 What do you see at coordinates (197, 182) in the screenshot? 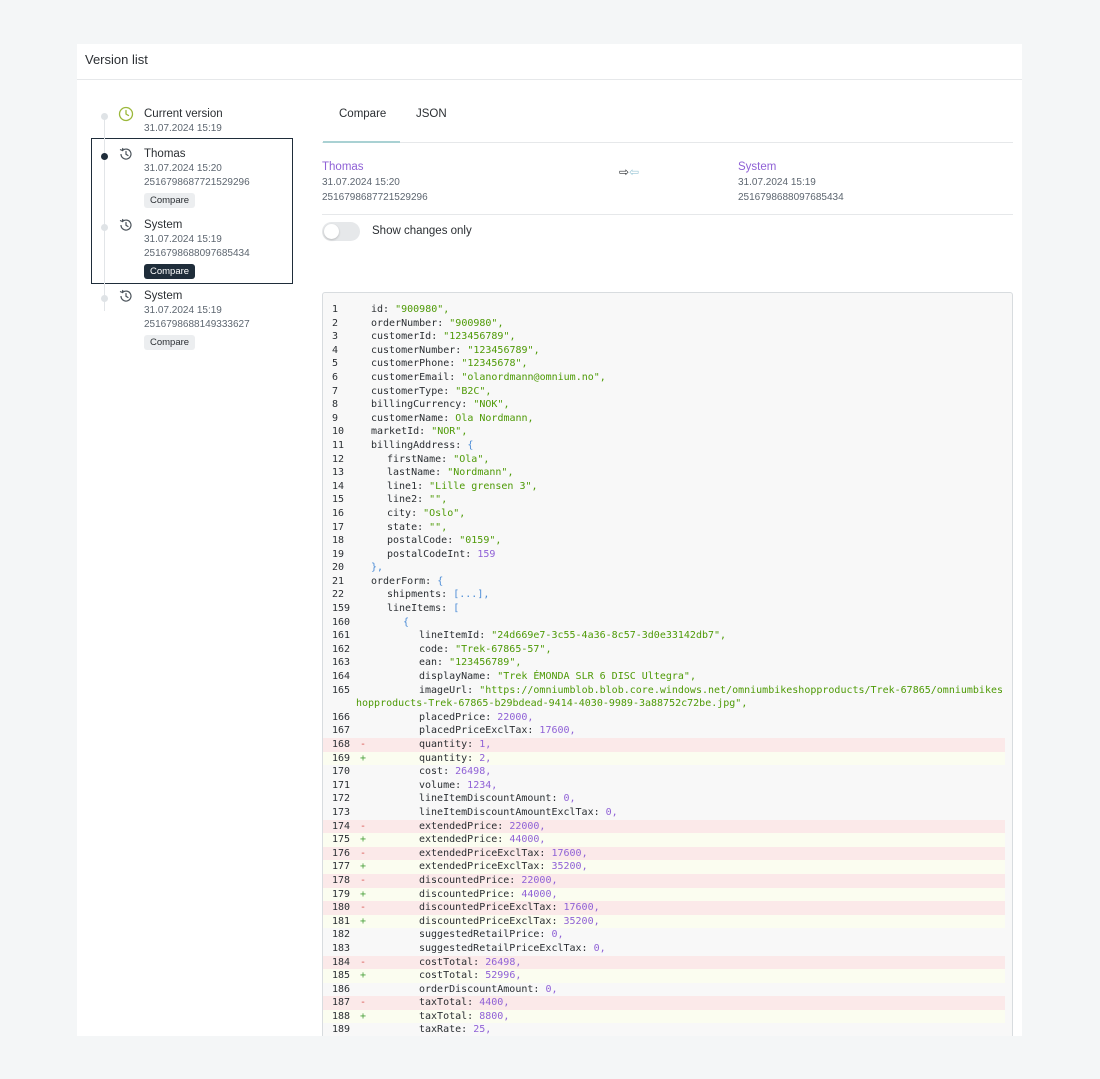
I see `version-id: 2516798687721529296` at bounding box center [197, 182].